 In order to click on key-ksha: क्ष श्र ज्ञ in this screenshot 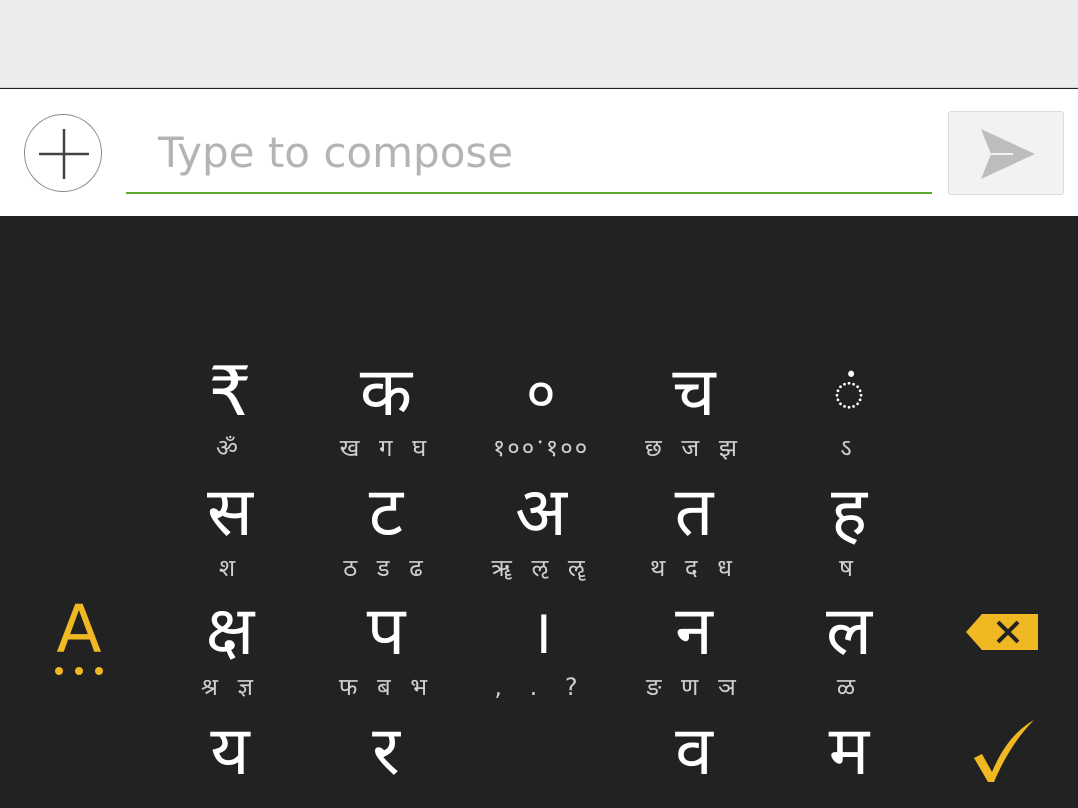, I will do `click(230, 651)`.